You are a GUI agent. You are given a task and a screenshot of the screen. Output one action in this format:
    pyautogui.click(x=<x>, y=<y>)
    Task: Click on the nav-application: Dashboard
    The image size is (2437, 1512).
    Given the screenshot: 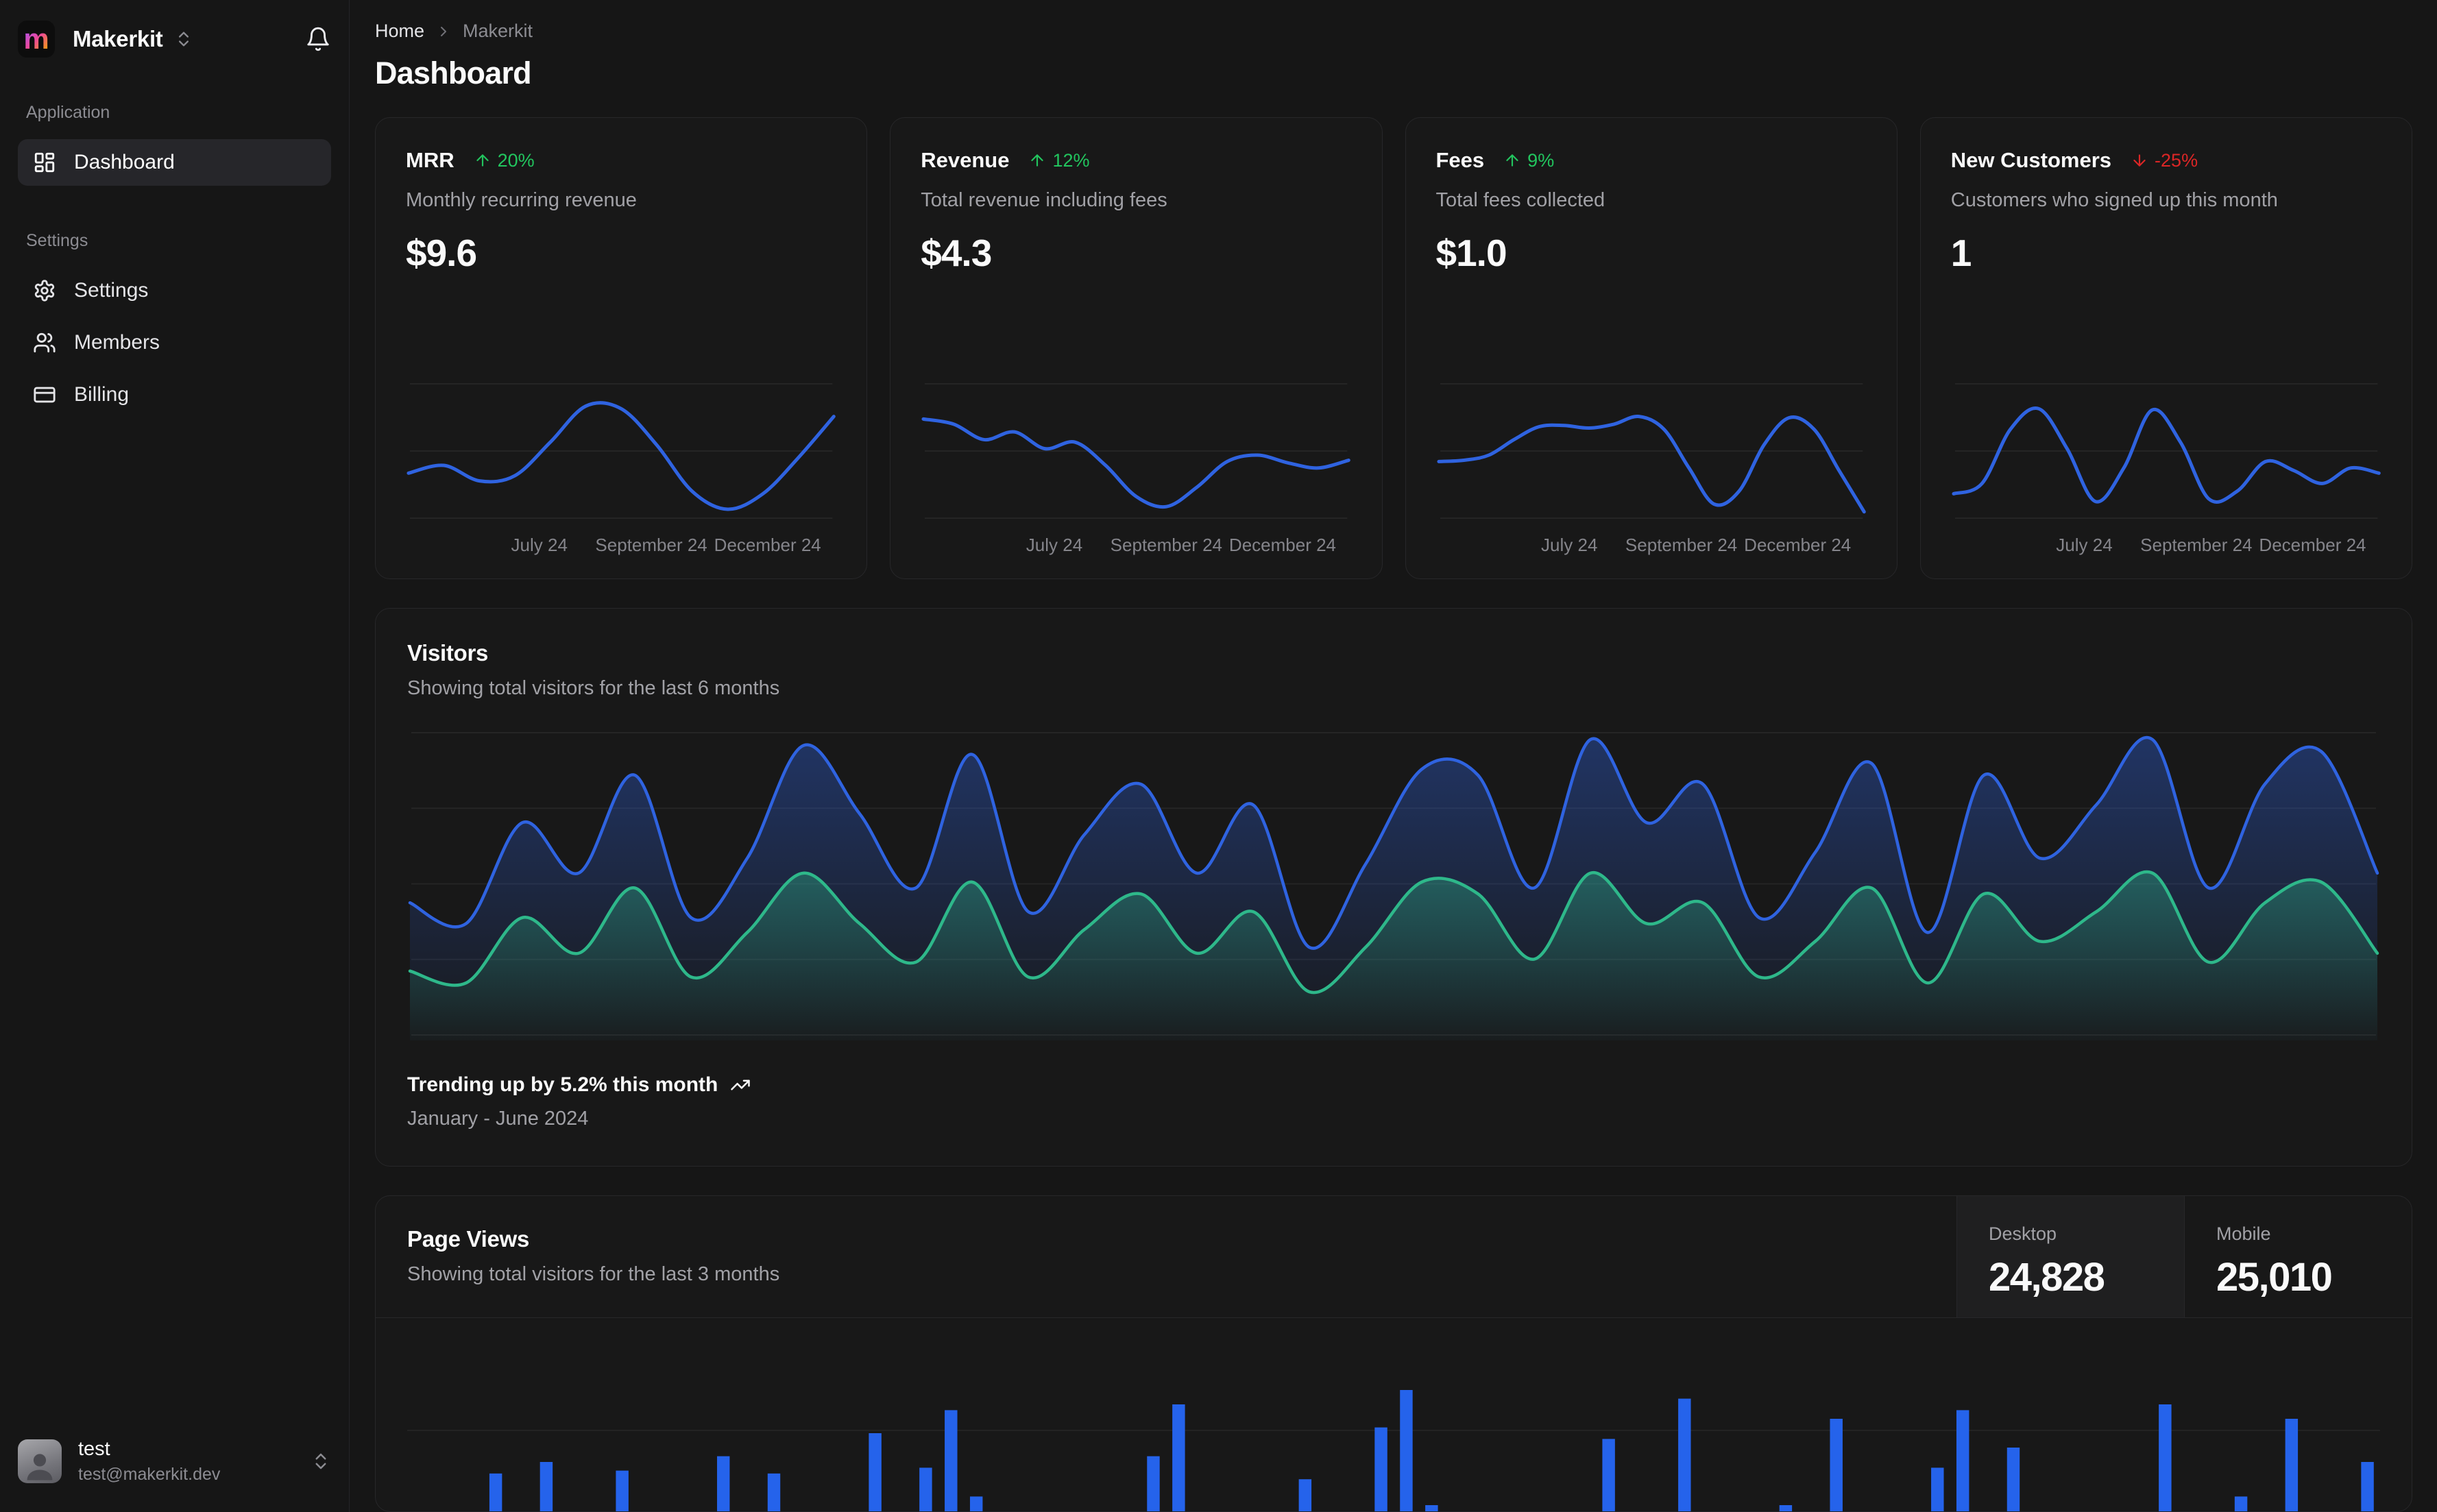 What is the action you would take?
    pyautogui.click(x=174, y=163)
    